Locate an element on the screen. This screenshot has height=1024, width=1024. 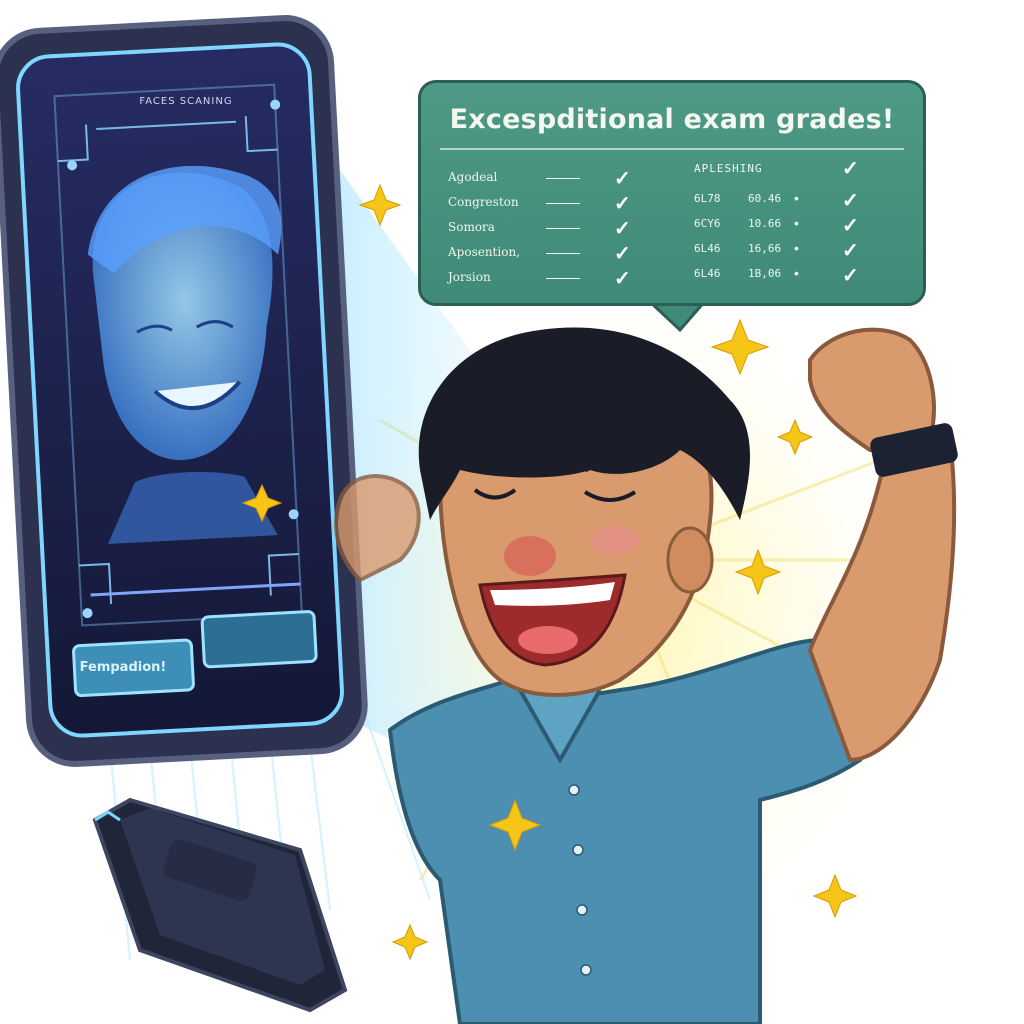
screen-secondary-button is located at coordinates (259, 639).